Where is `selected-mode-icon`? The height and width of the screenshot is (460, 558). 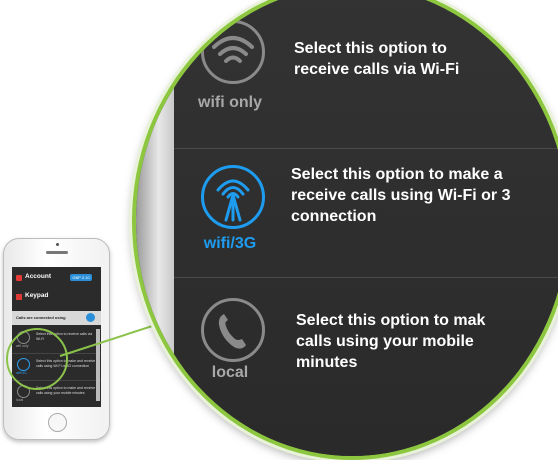 selected-mode-icon is located at coordinates (90, 317).